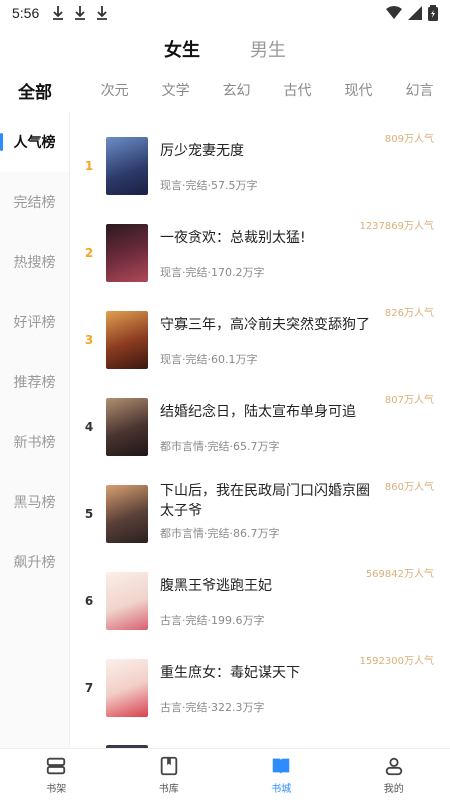  Describe the element at coordinates (114, 90) in the screenshot. I see `category-tab: 次元` at that location.